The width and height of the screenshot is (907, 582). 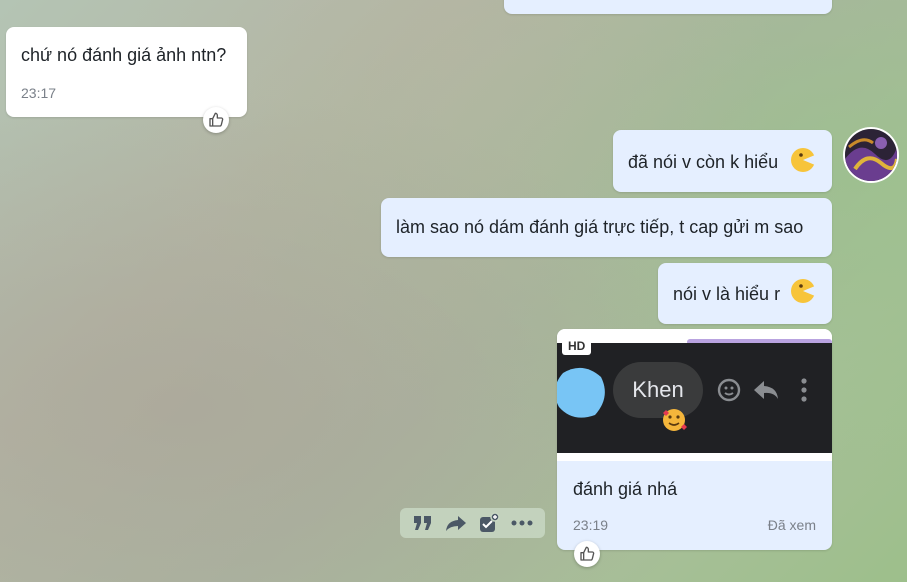 I want to click on quote-button, so click(x=423, y=523).